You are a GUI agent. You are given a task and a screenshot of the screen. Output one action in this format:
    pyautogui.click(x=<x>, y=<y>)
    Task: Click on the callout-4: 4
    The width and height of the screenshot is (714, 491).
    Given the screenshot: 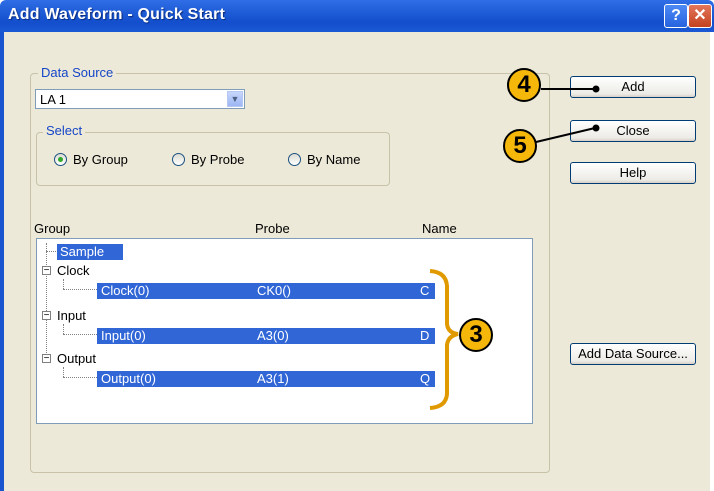 What is the action you would take?
    pyautogui.click(x=524, y=85)
    